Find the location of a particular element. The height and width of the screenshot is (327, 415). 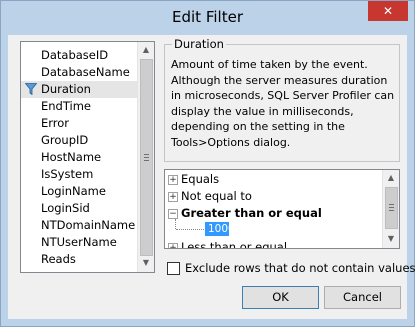

condition-node: − Greater than or equal is located at coordinates (273, 213).